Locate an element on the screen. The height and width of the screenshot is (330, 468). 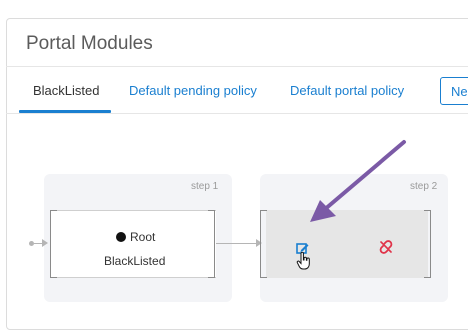
header-divider is located at coordinates (237, 66).